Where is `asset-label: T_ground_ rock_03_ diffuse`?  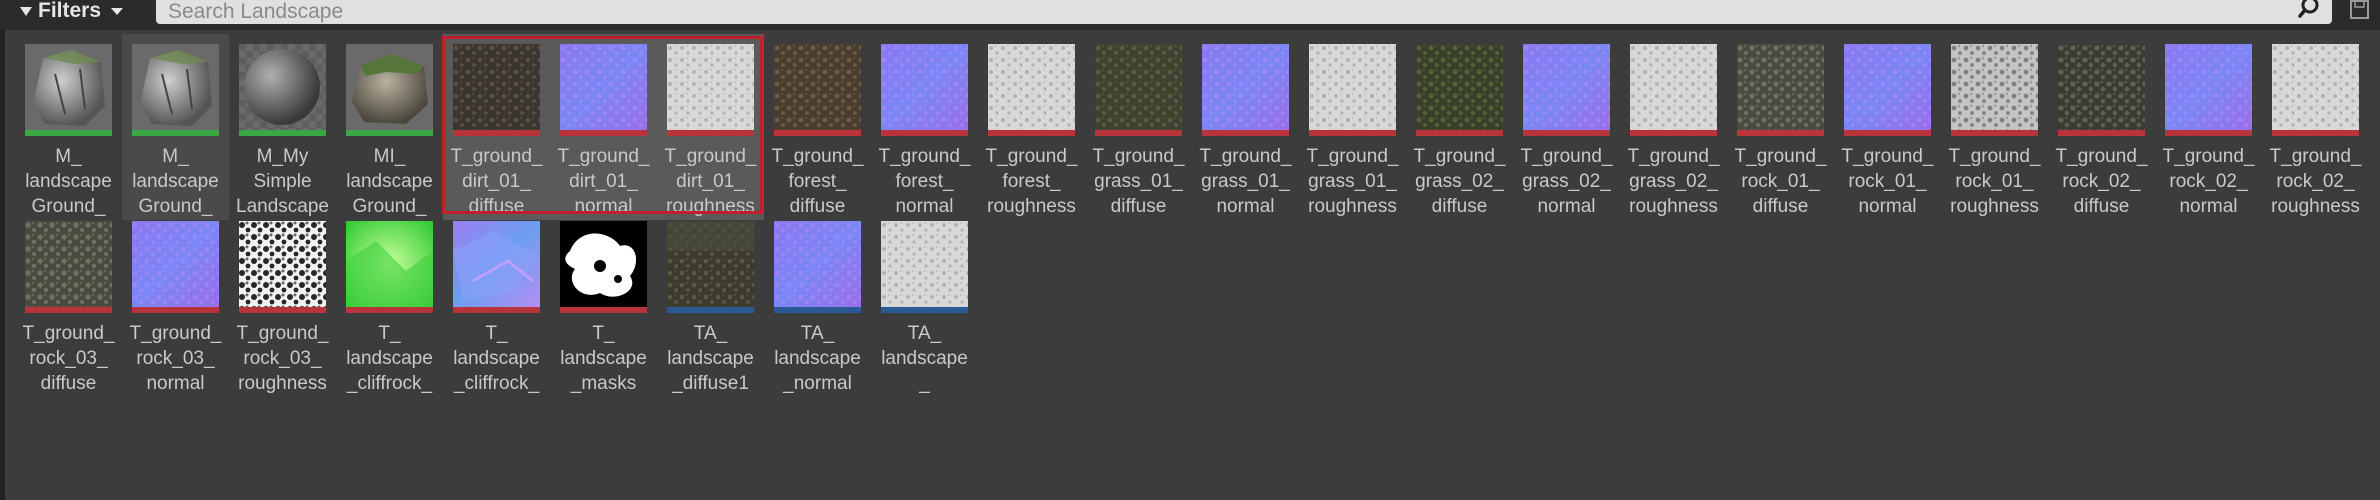 asset-label: T_ground_ rock_03_ diffuse is located at coordinates (68, 358).